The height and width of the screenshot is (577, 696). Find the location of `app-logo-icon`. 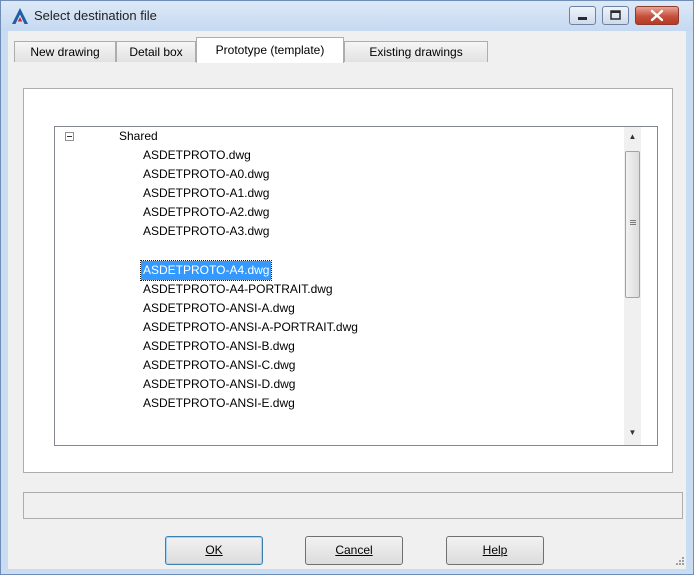

app-logo-icon is located at coordinates (20, 16).